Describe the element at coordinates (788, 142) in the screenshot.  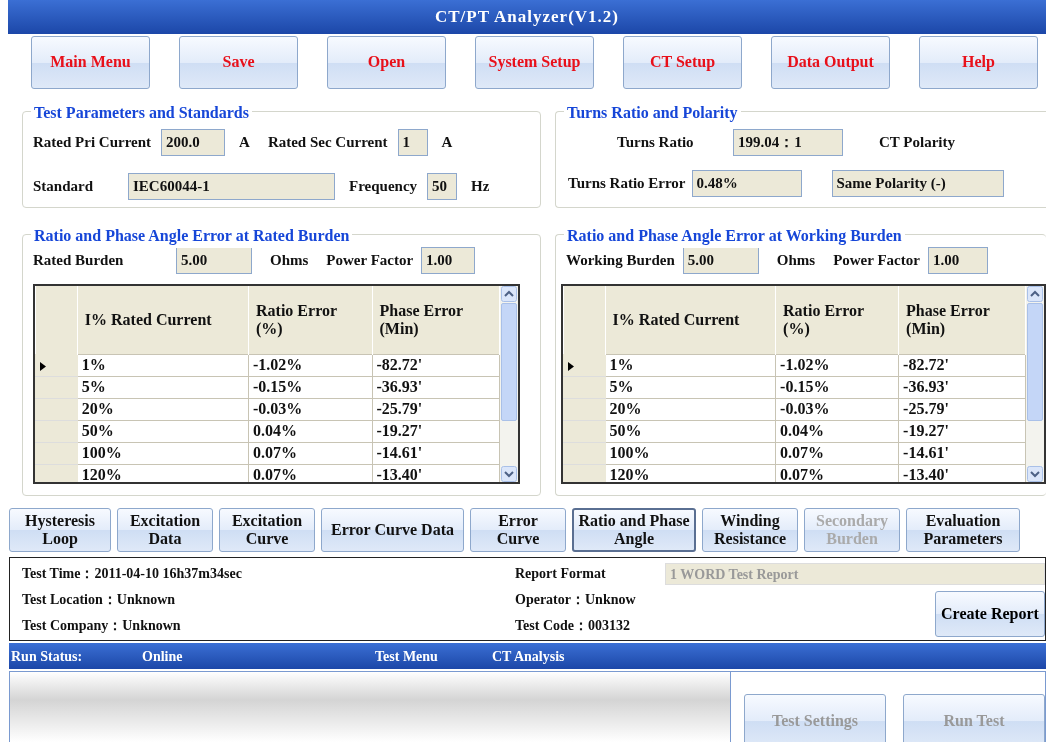
I see `value-field: 199.04：1` at that location.